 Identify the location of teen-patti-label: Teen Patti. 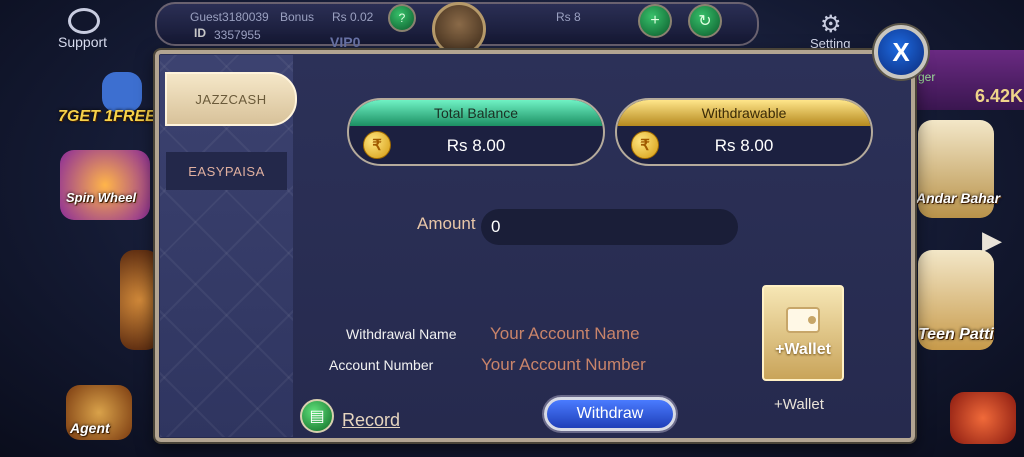
(956, 335).